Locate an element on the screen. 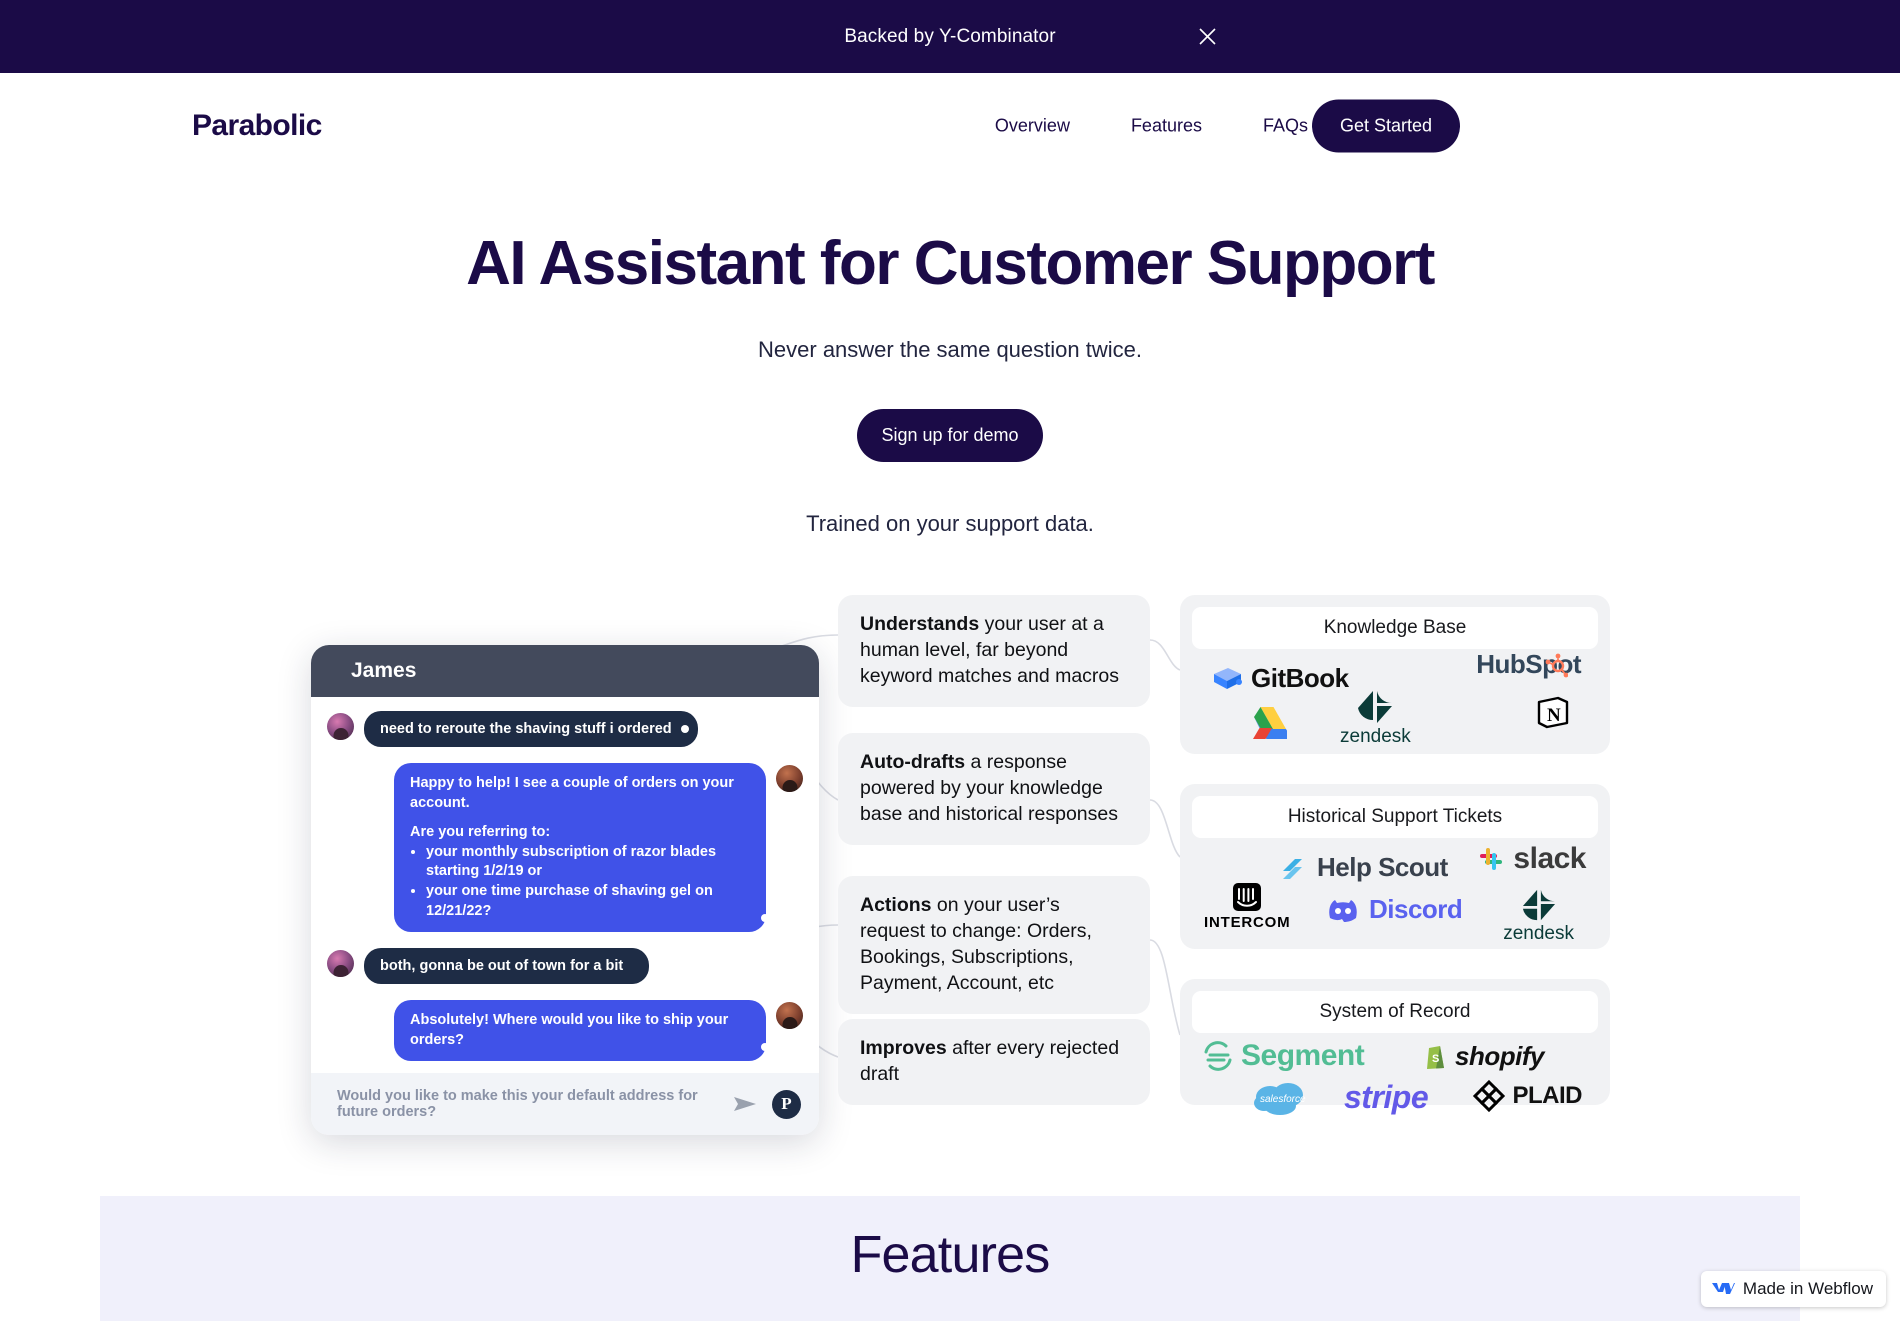 This screenshot has width=1900, height=1321. help-scout-icon is located at coordinates (1292, 868).